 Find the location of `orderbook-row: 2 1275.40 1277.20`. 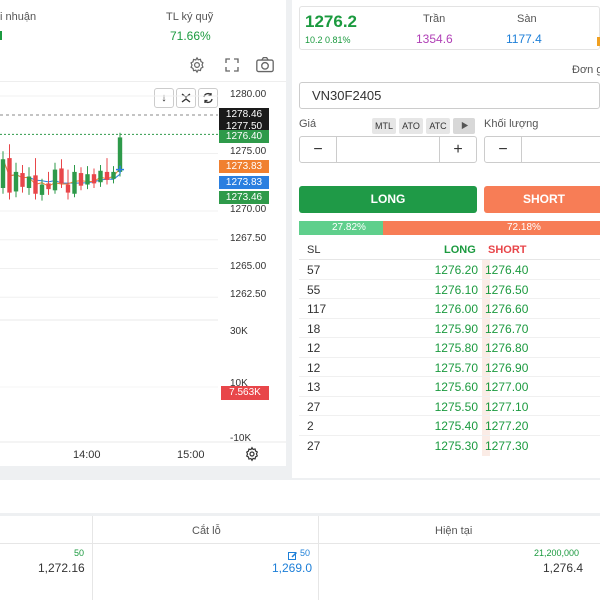

orderbook-row: 2 1275.40 1277.20 is located at coordinates (449, 426).